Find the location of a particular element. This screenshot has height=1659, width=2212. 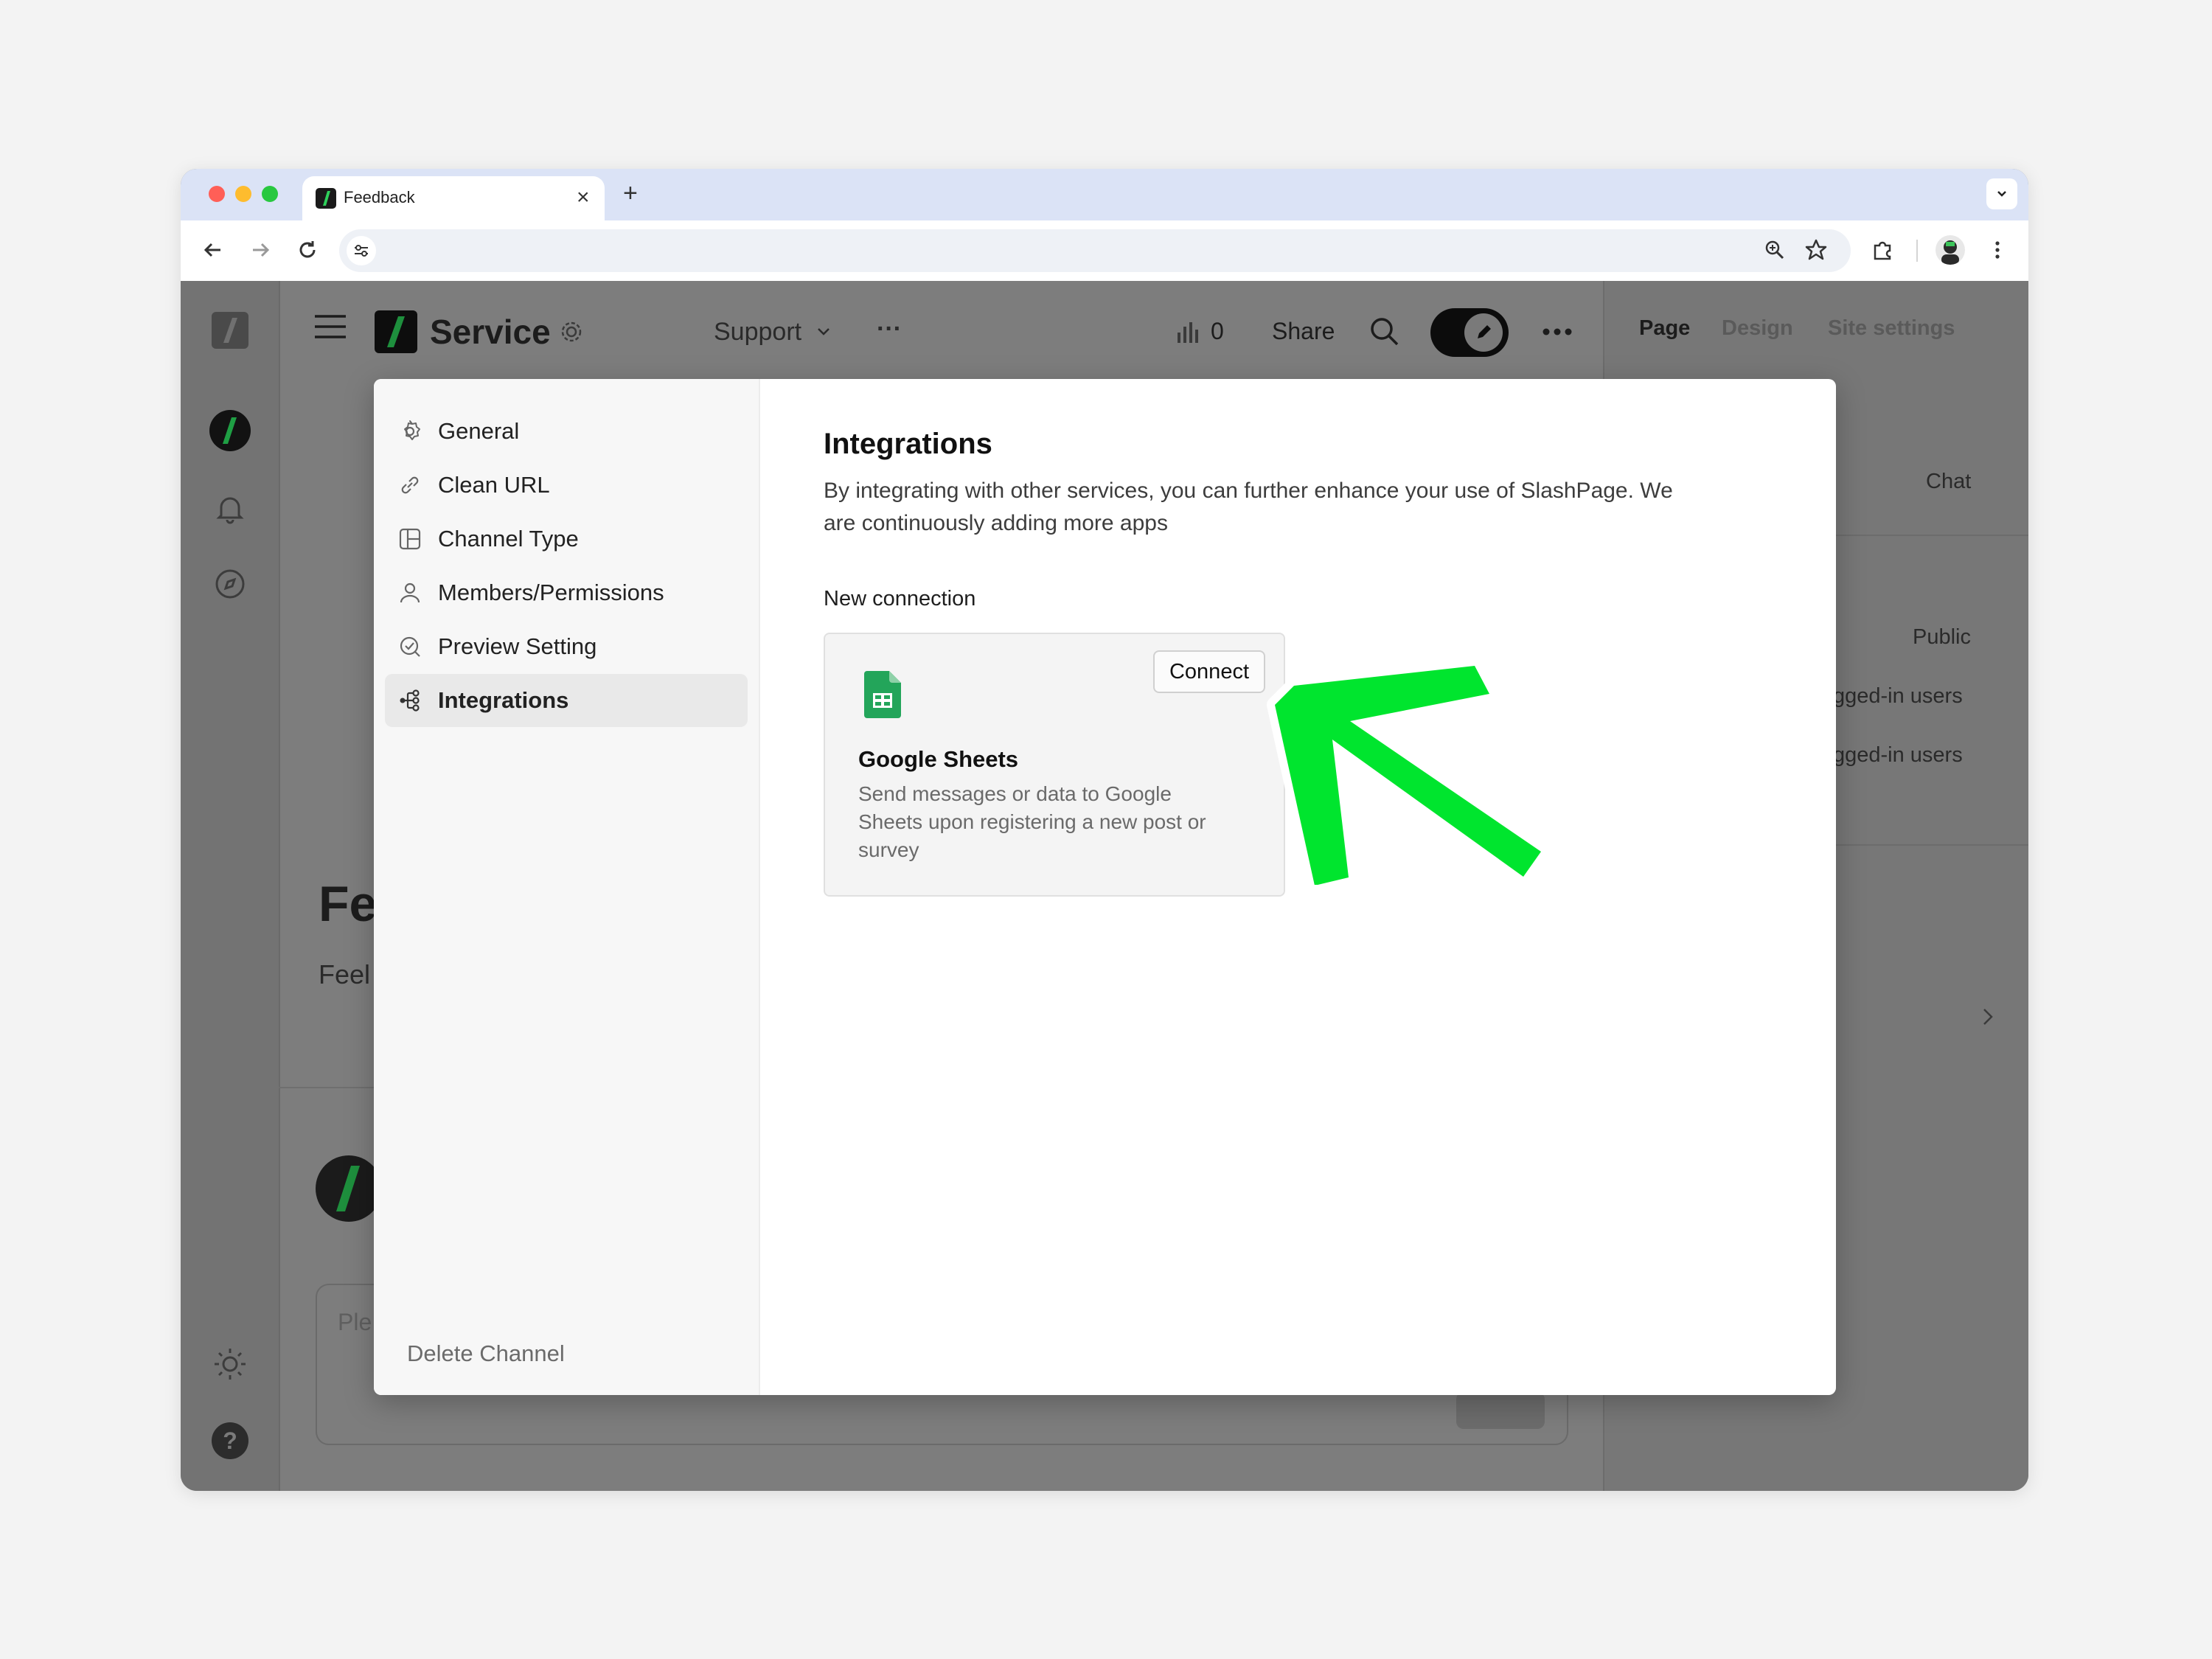

new-connection-label: New connection is located at coordinates (900, 599).